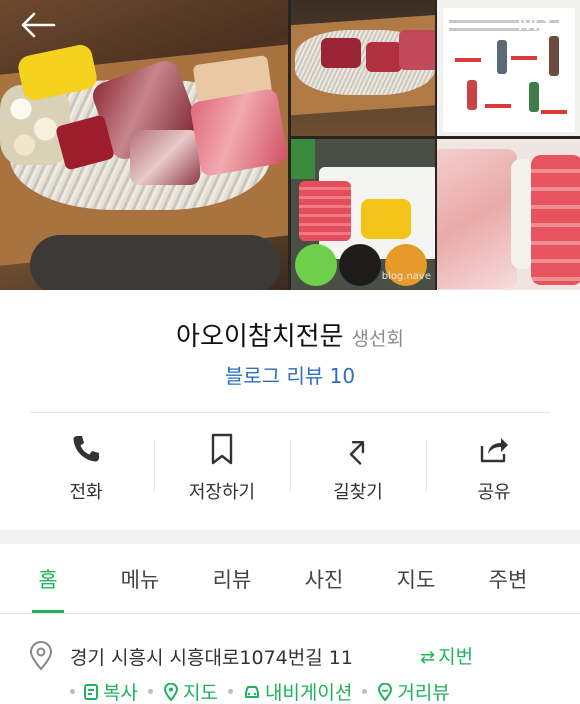 This screenshot has width=580, height=704. I want to click on share-icon, so click(494, 450).